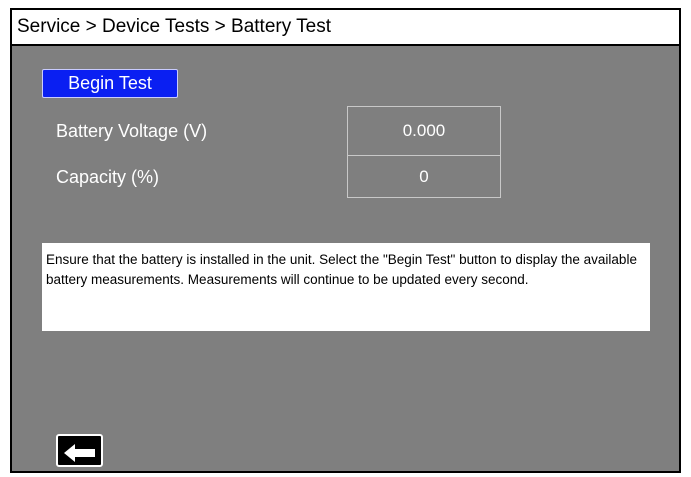  I want to click on capacity-value: 0, so click(424, 176).